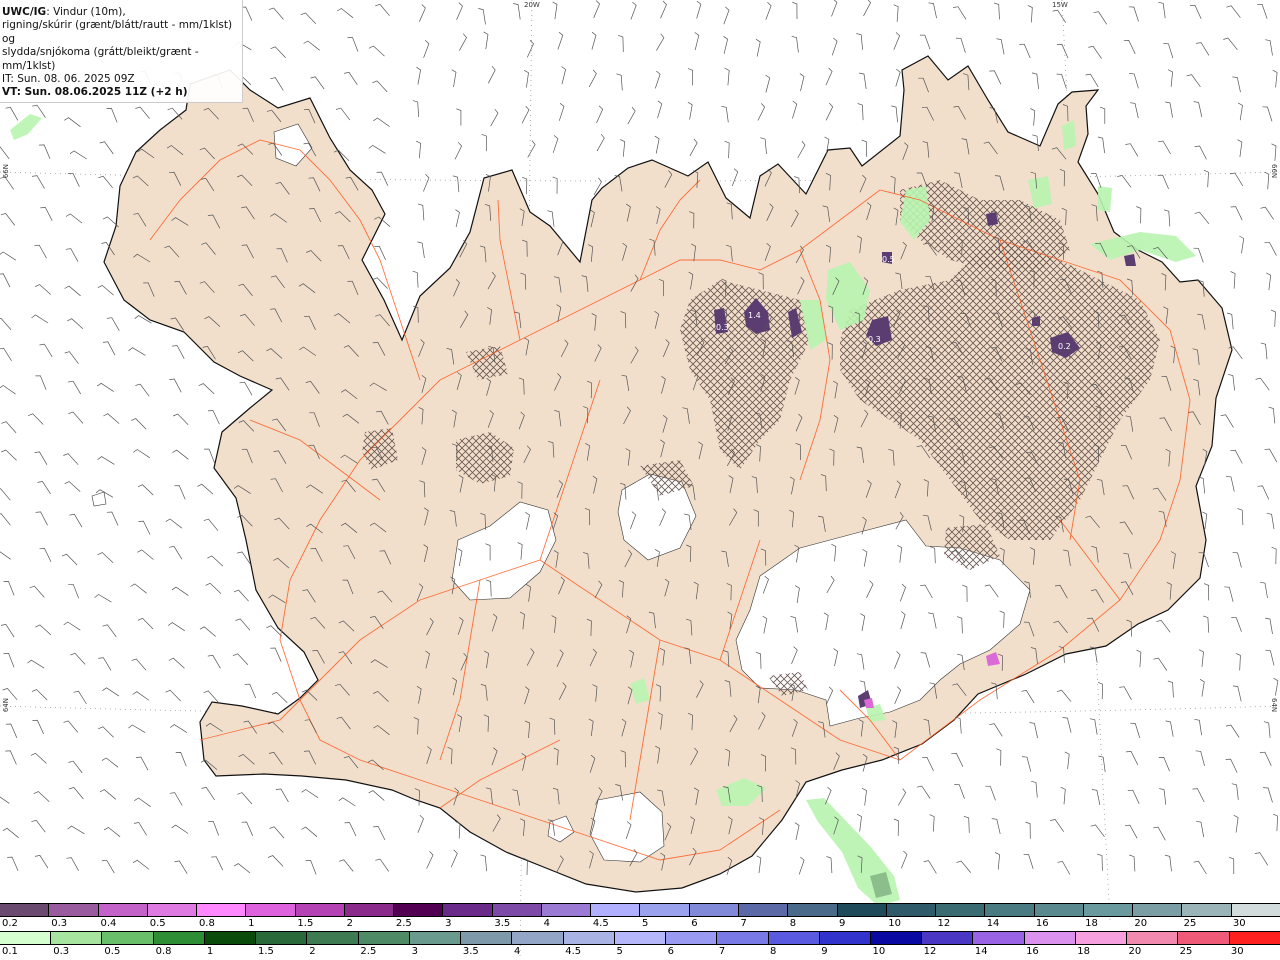  I want to click on legend-snow-label: 20, so click(1141, 923).